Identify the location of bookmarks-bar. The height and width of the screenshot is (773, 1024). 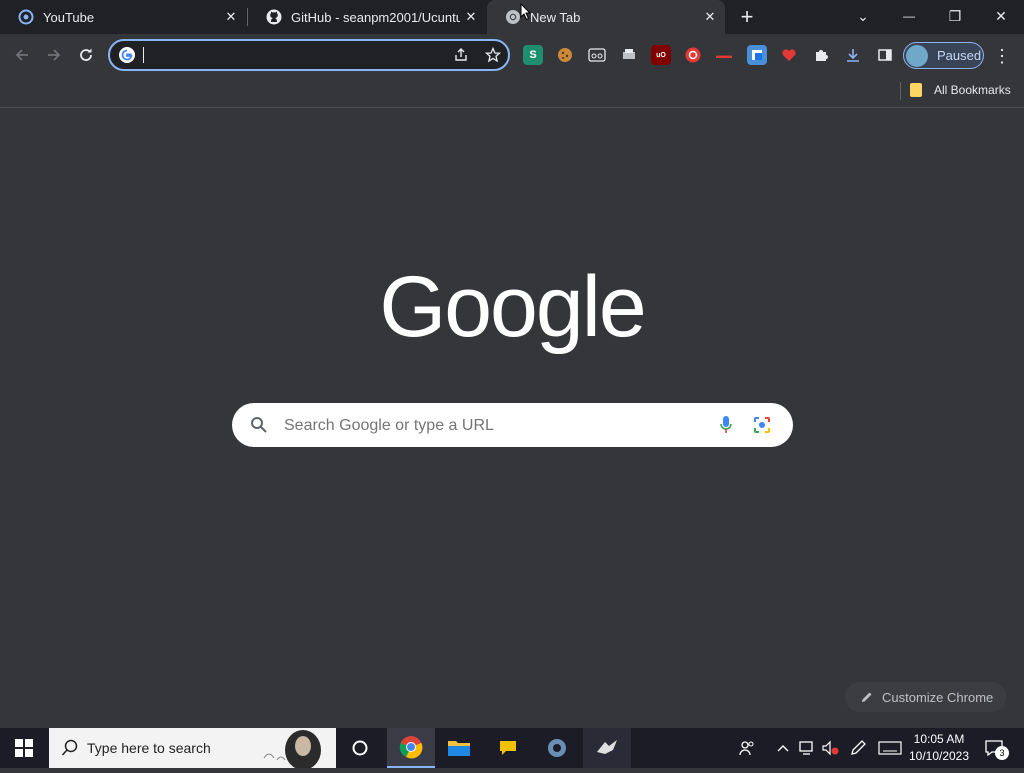
(512, 92).